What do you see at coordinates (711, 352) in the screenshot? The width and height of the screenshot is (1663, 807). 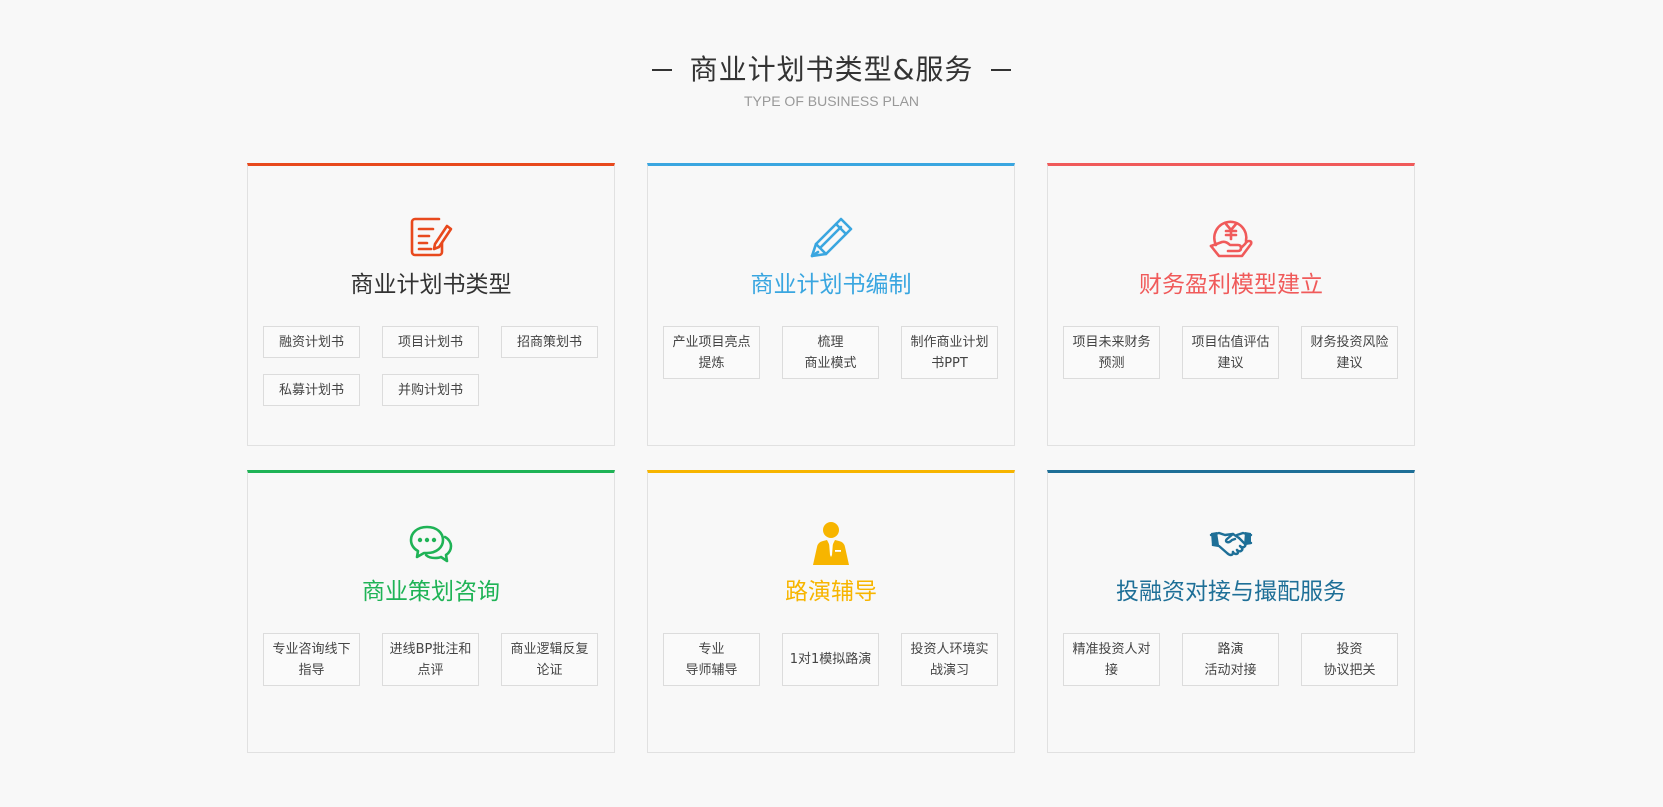 I see `tag-project-highlights: 产业项目亮点提炼` at bounding box center [711, 352].